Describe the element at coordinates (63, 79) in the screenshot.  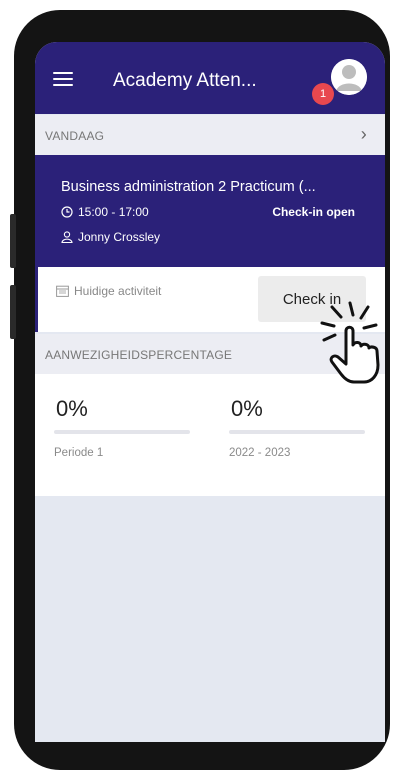
I see `menu-icon` at that location.